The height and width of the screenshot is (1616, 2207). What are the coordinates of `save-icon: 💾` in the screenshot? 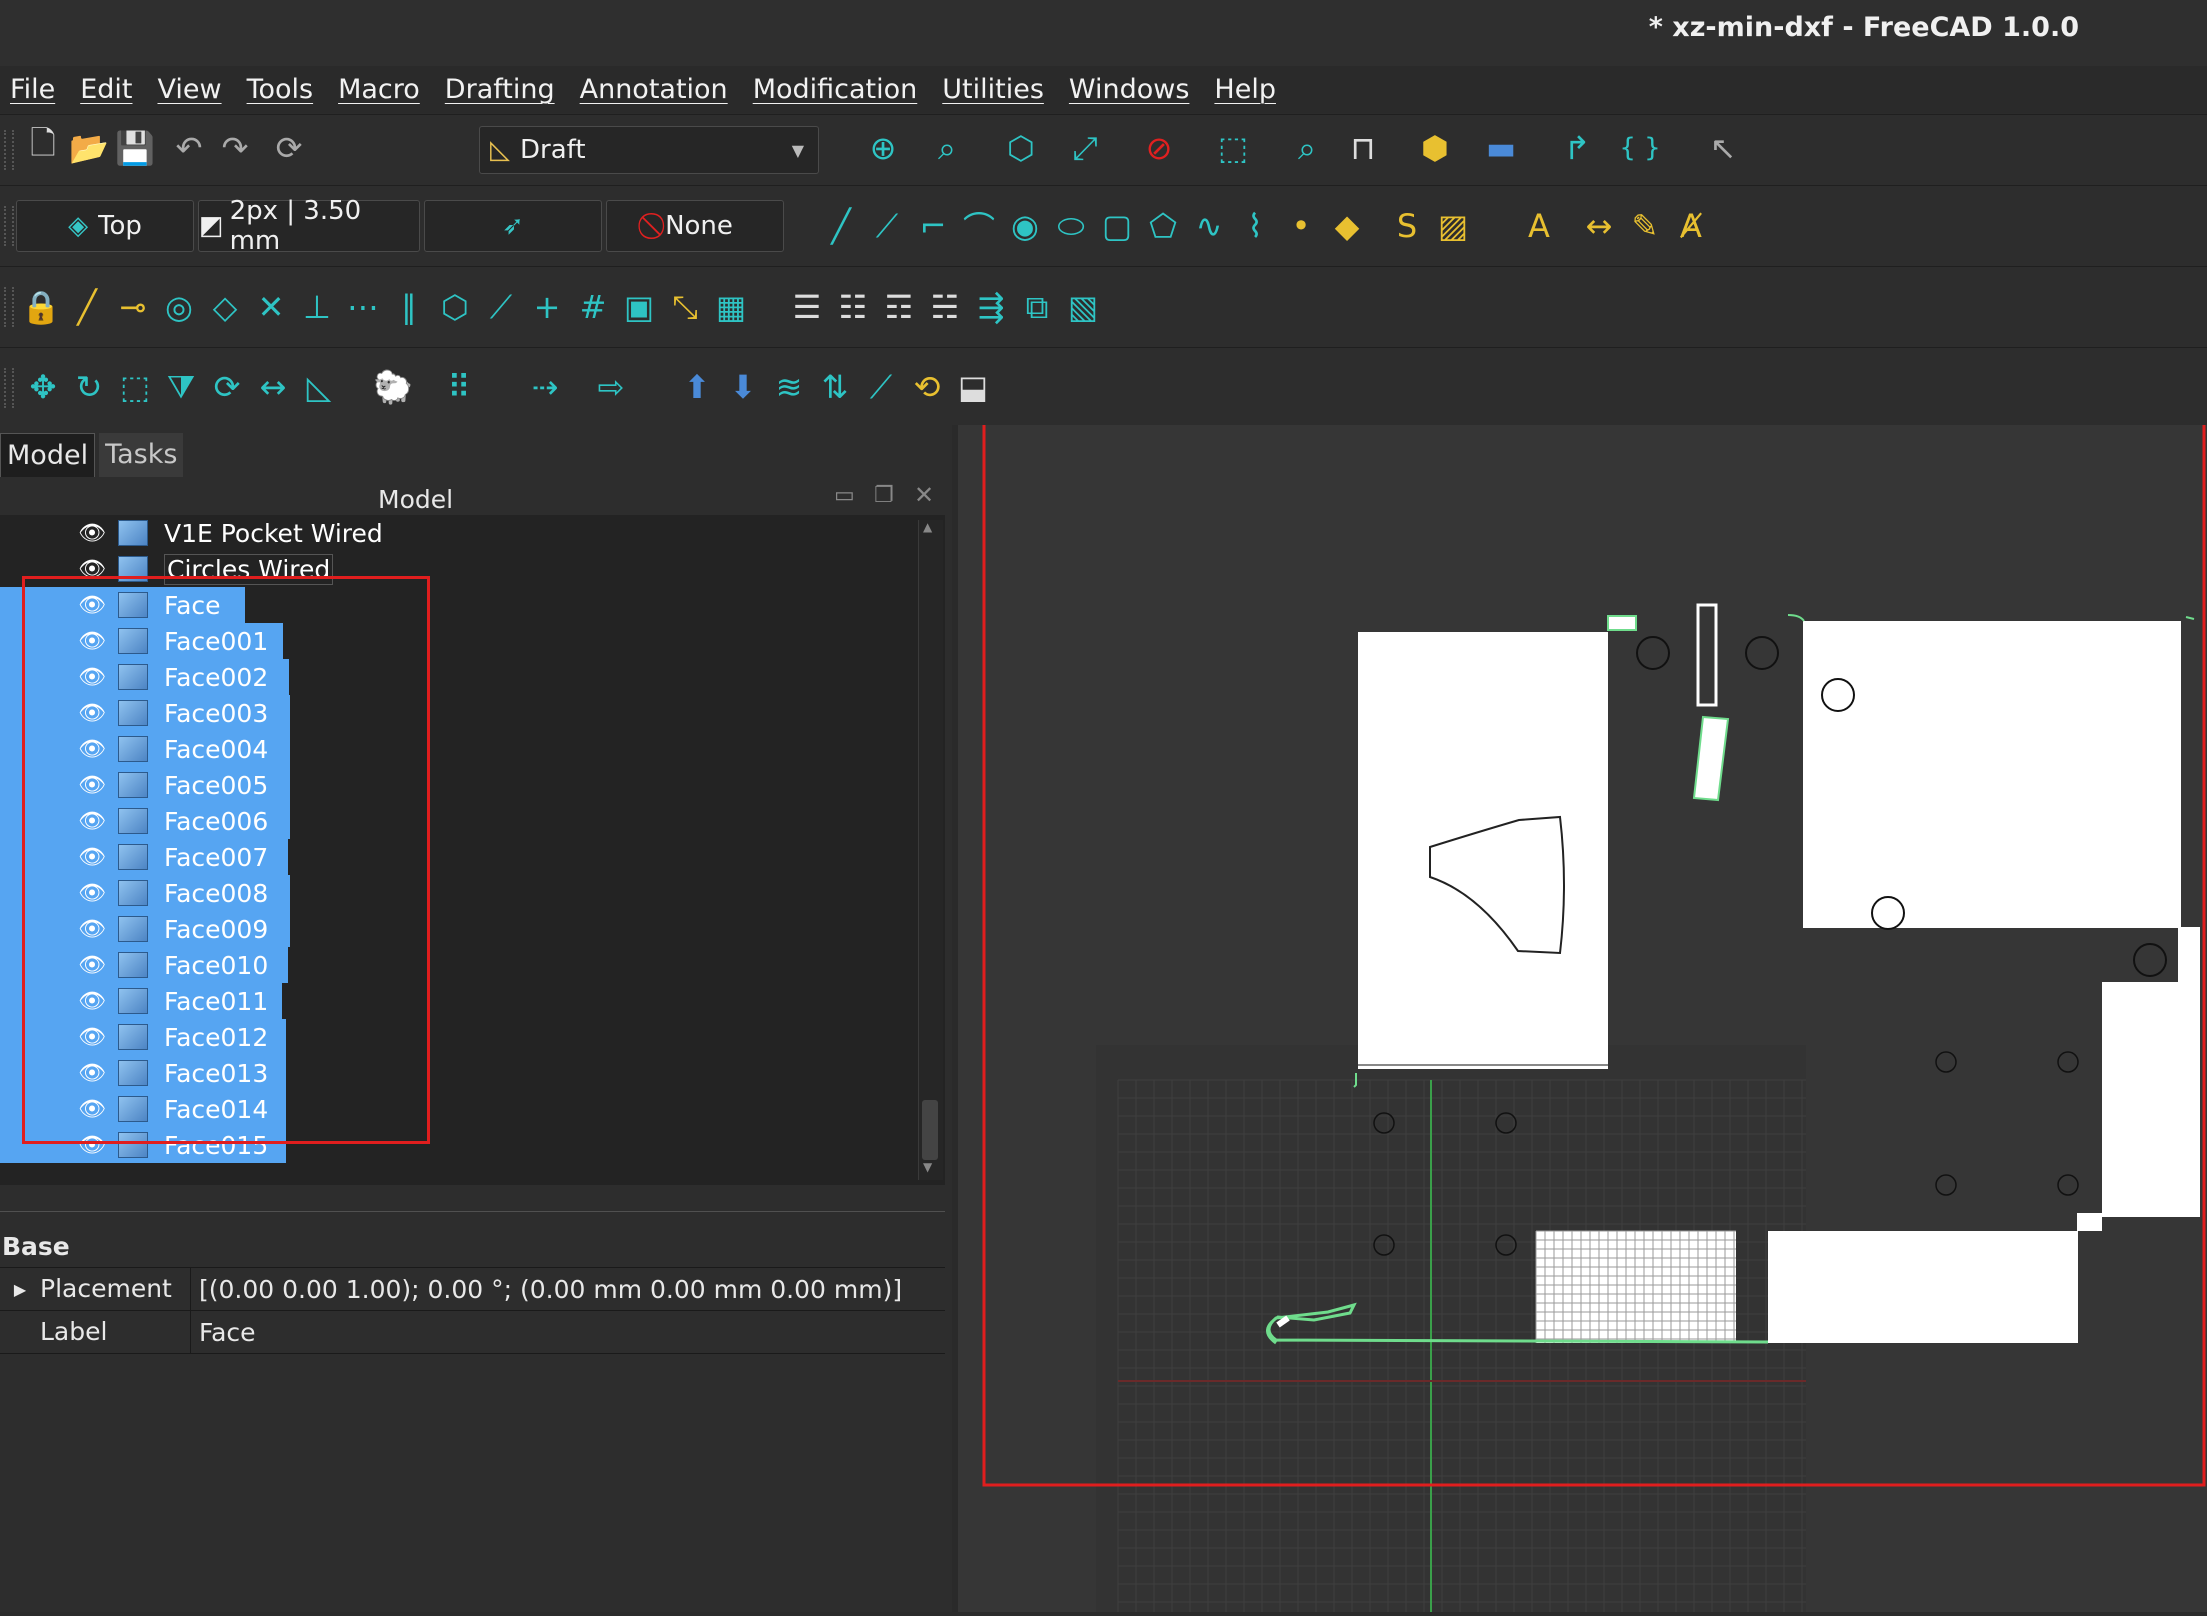 It's located at (135, 148).